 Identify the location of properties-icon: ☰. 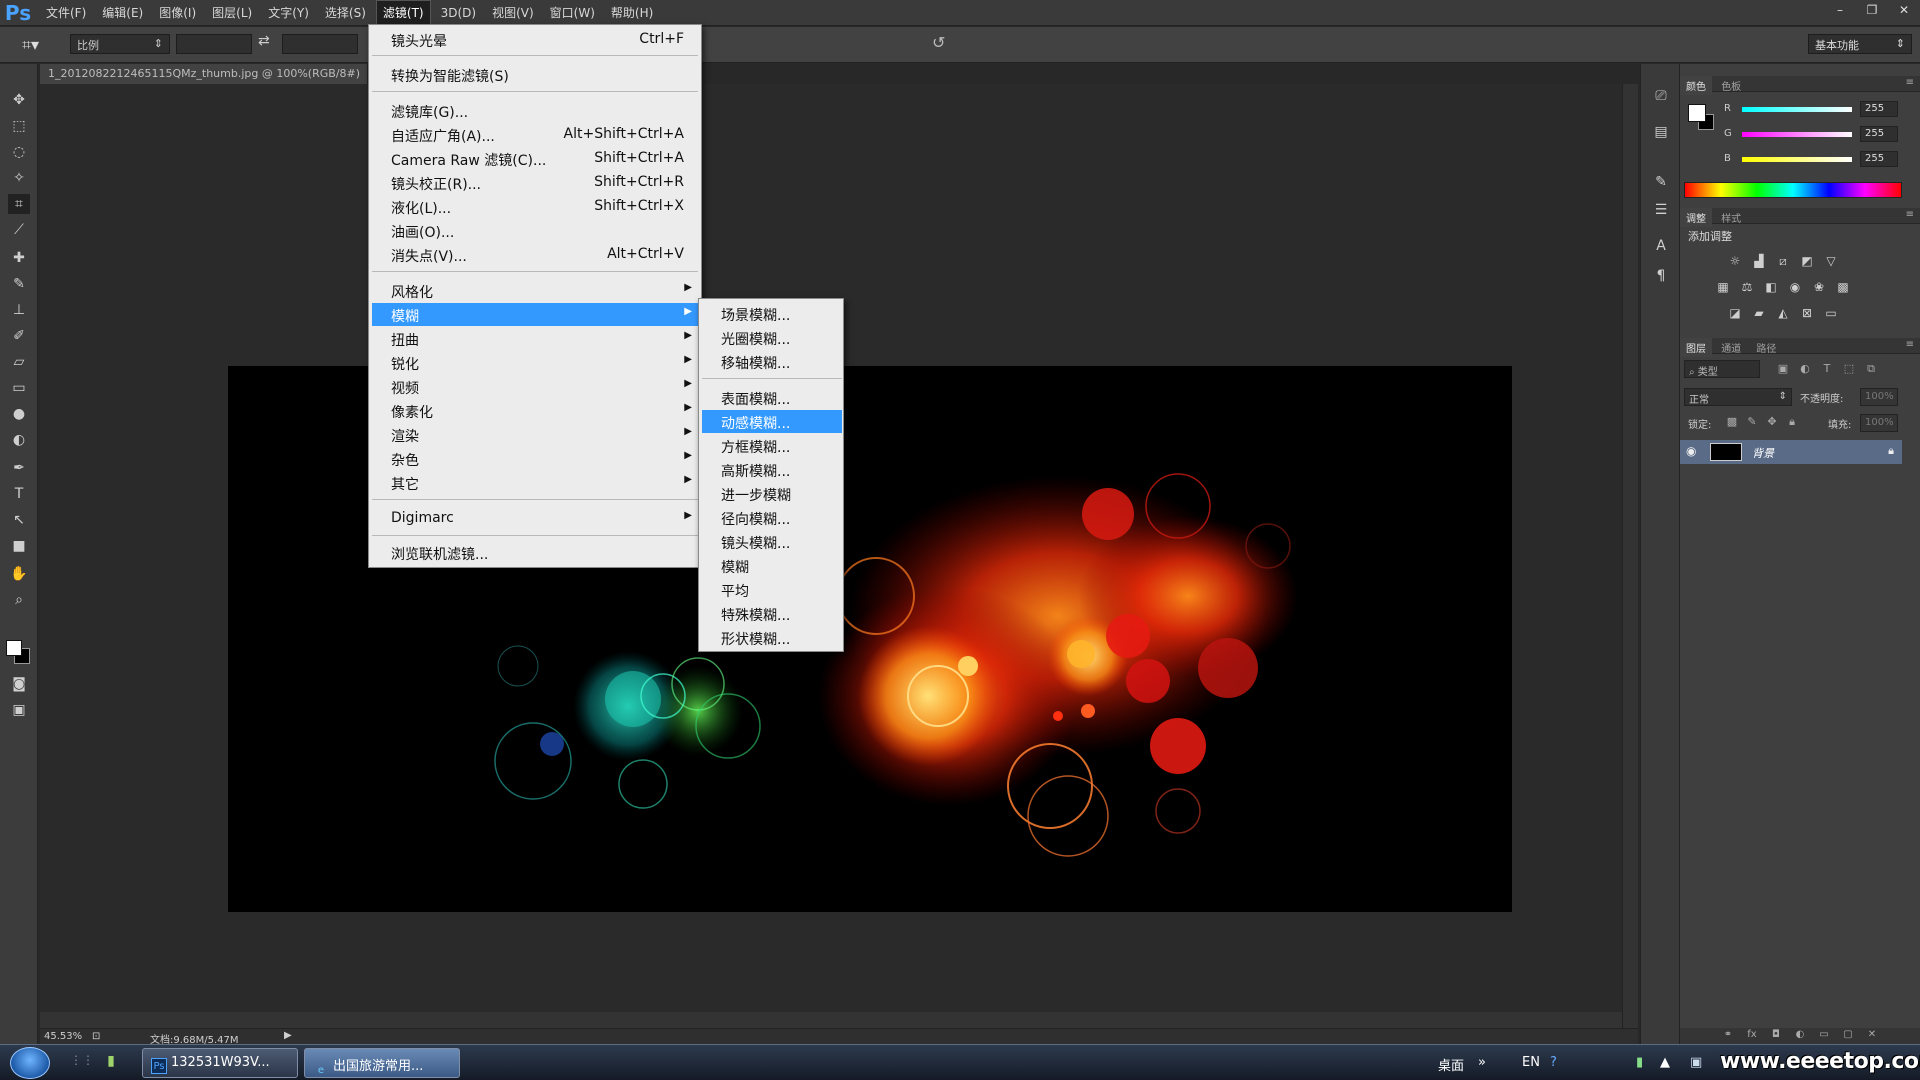
(1661, 210).